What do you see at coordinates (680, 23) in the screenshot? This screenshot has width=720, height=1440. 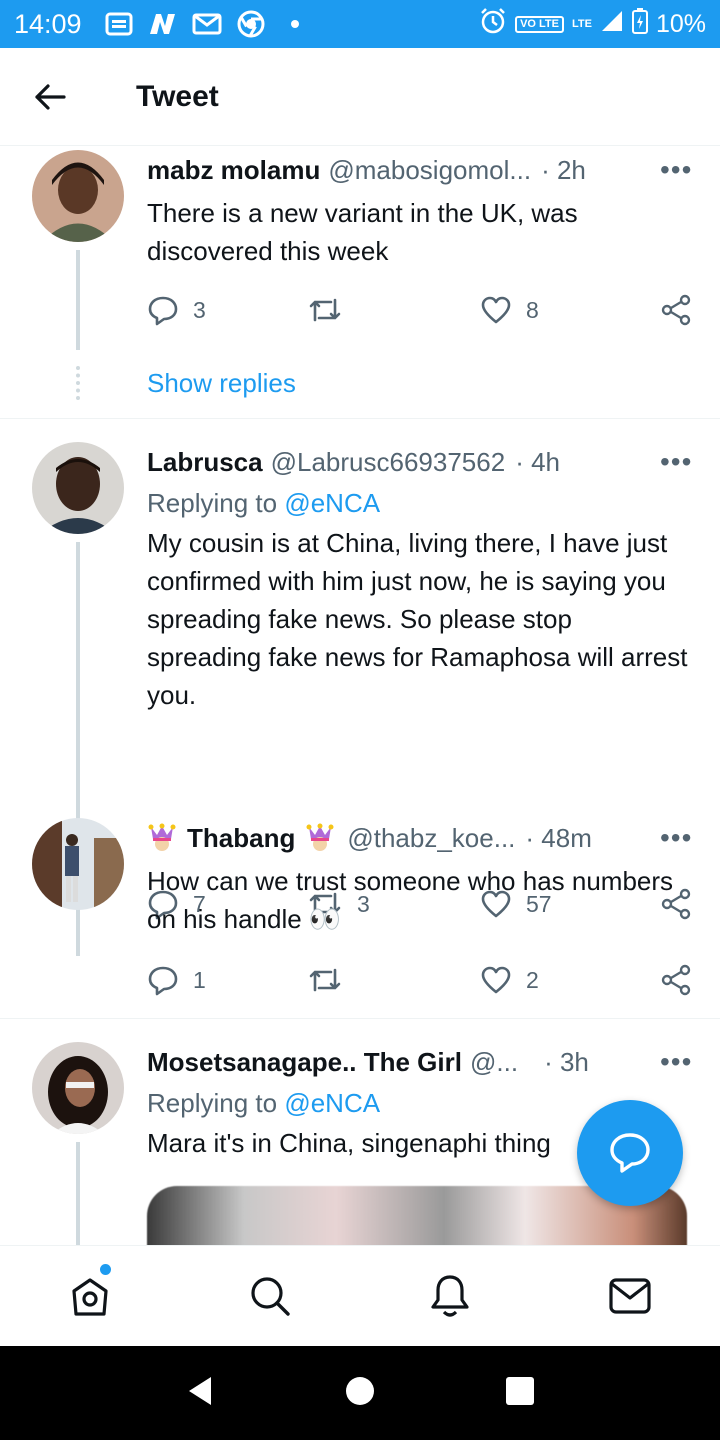 I see `battery-percent: 10%` at bounding box center [680, 23].